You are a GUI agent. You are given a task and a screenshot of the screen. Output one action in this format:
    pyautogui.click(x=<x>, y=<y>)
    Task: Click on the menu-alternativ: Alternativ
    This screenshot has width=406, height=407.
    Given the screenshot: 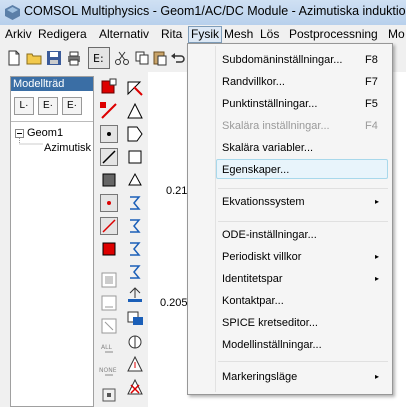 What is the action you would take?
    pyautogui.click(x=124, y=34)
    